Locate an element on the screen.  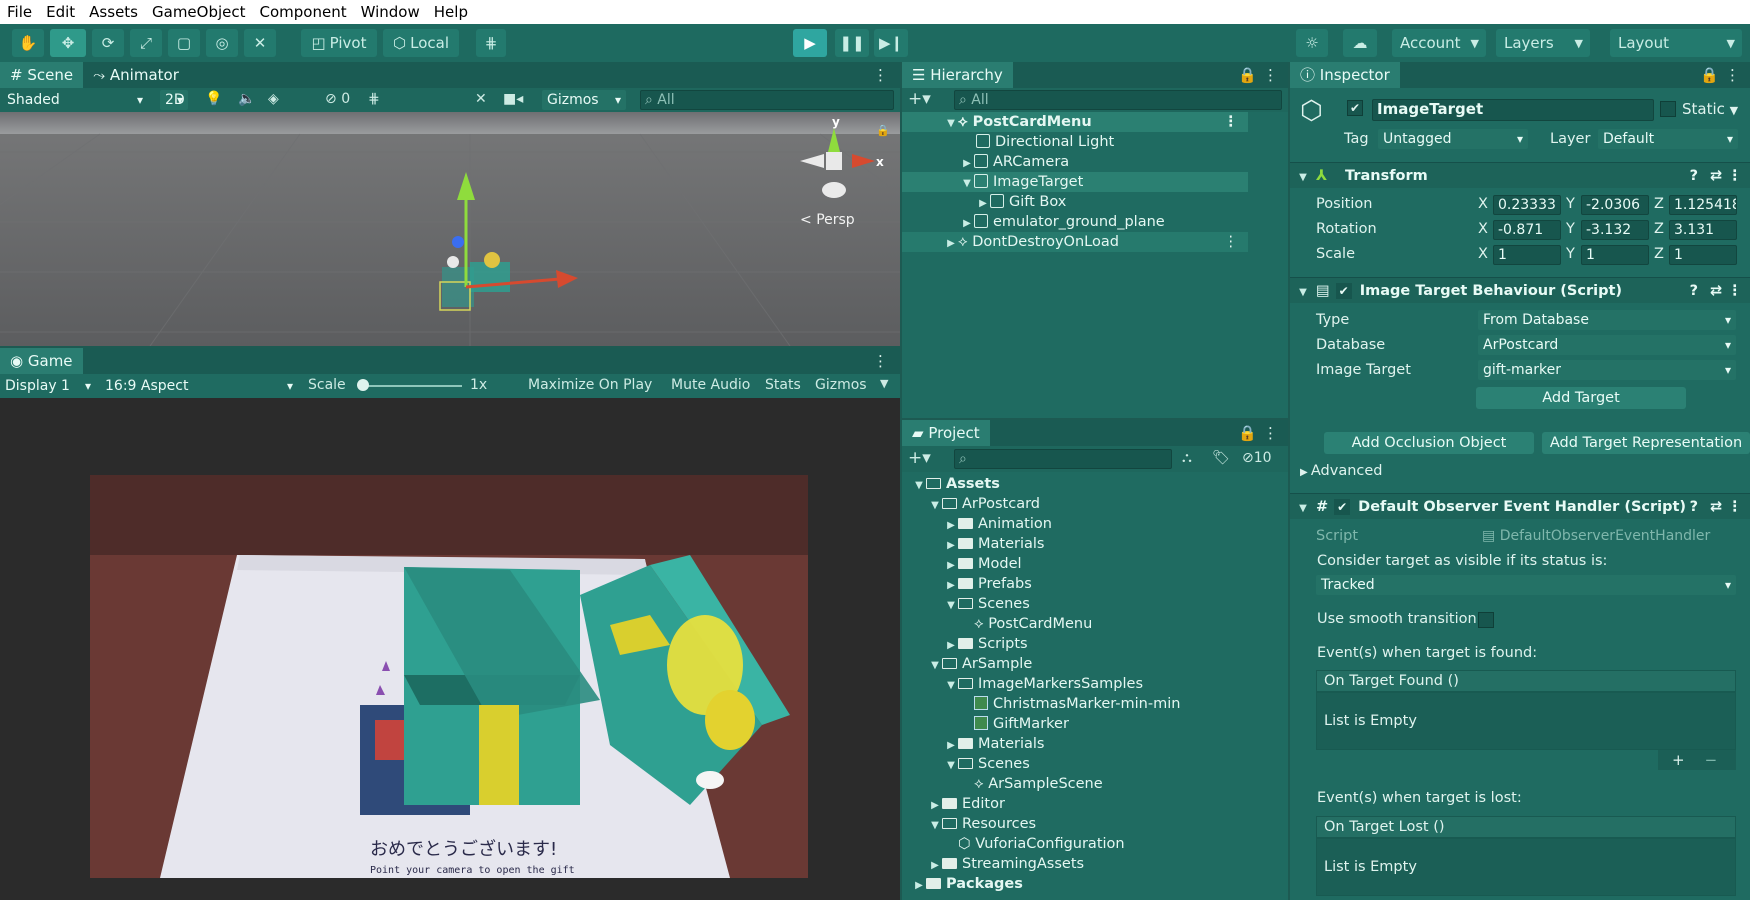
hidden-packages-icon: ⊘10 is located at coordinates (1257, 458).